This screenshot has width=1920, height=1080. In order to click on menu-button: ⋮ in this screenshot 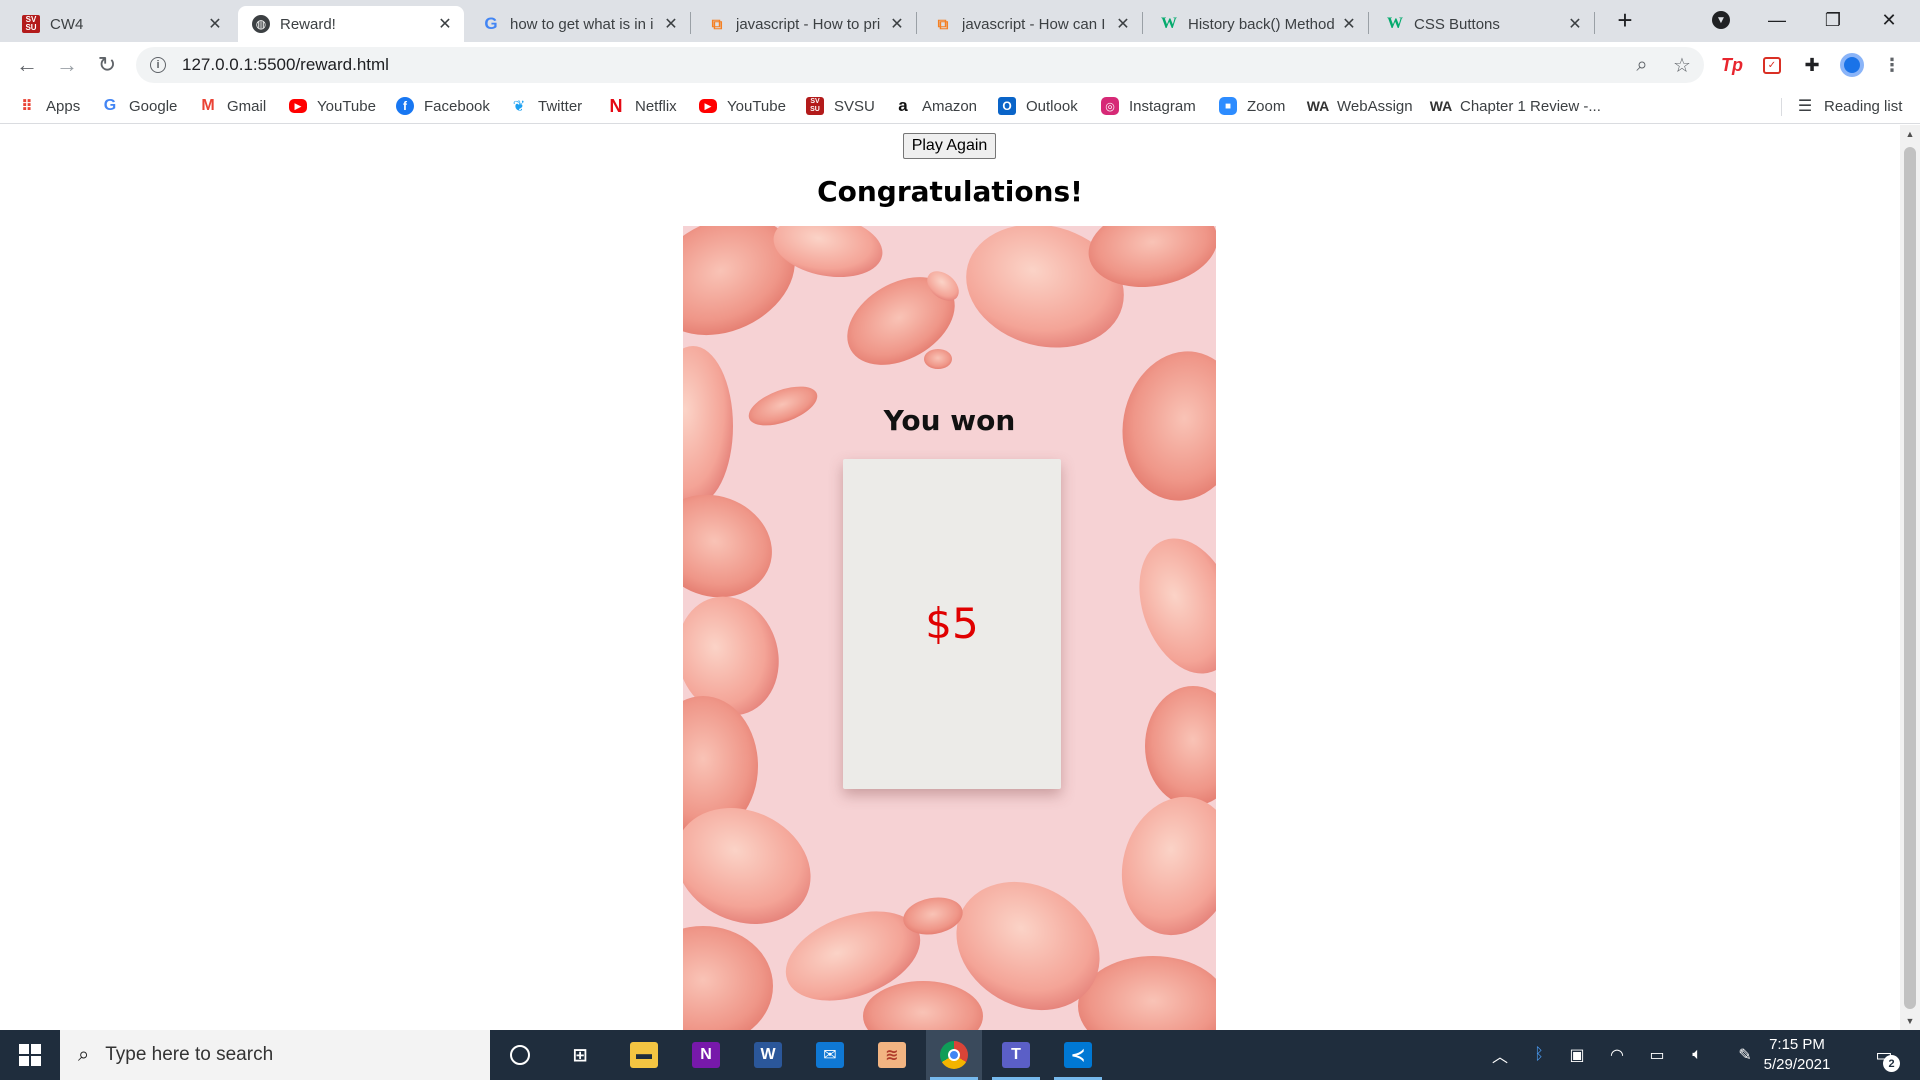, I will do `click(1892, 65)`.